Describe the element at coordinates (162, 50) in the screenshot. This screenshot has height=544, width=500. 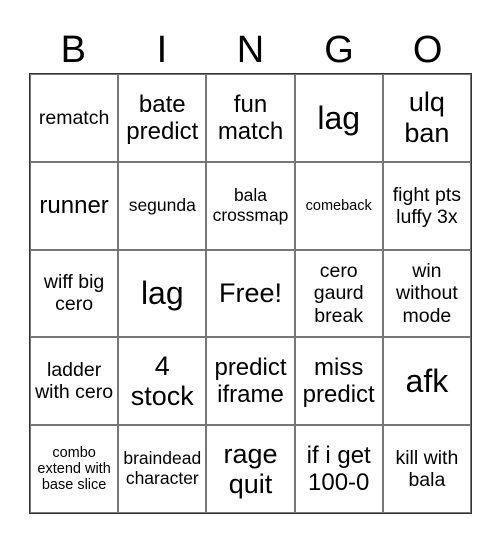
I see `header-letter-i: I` at that location.